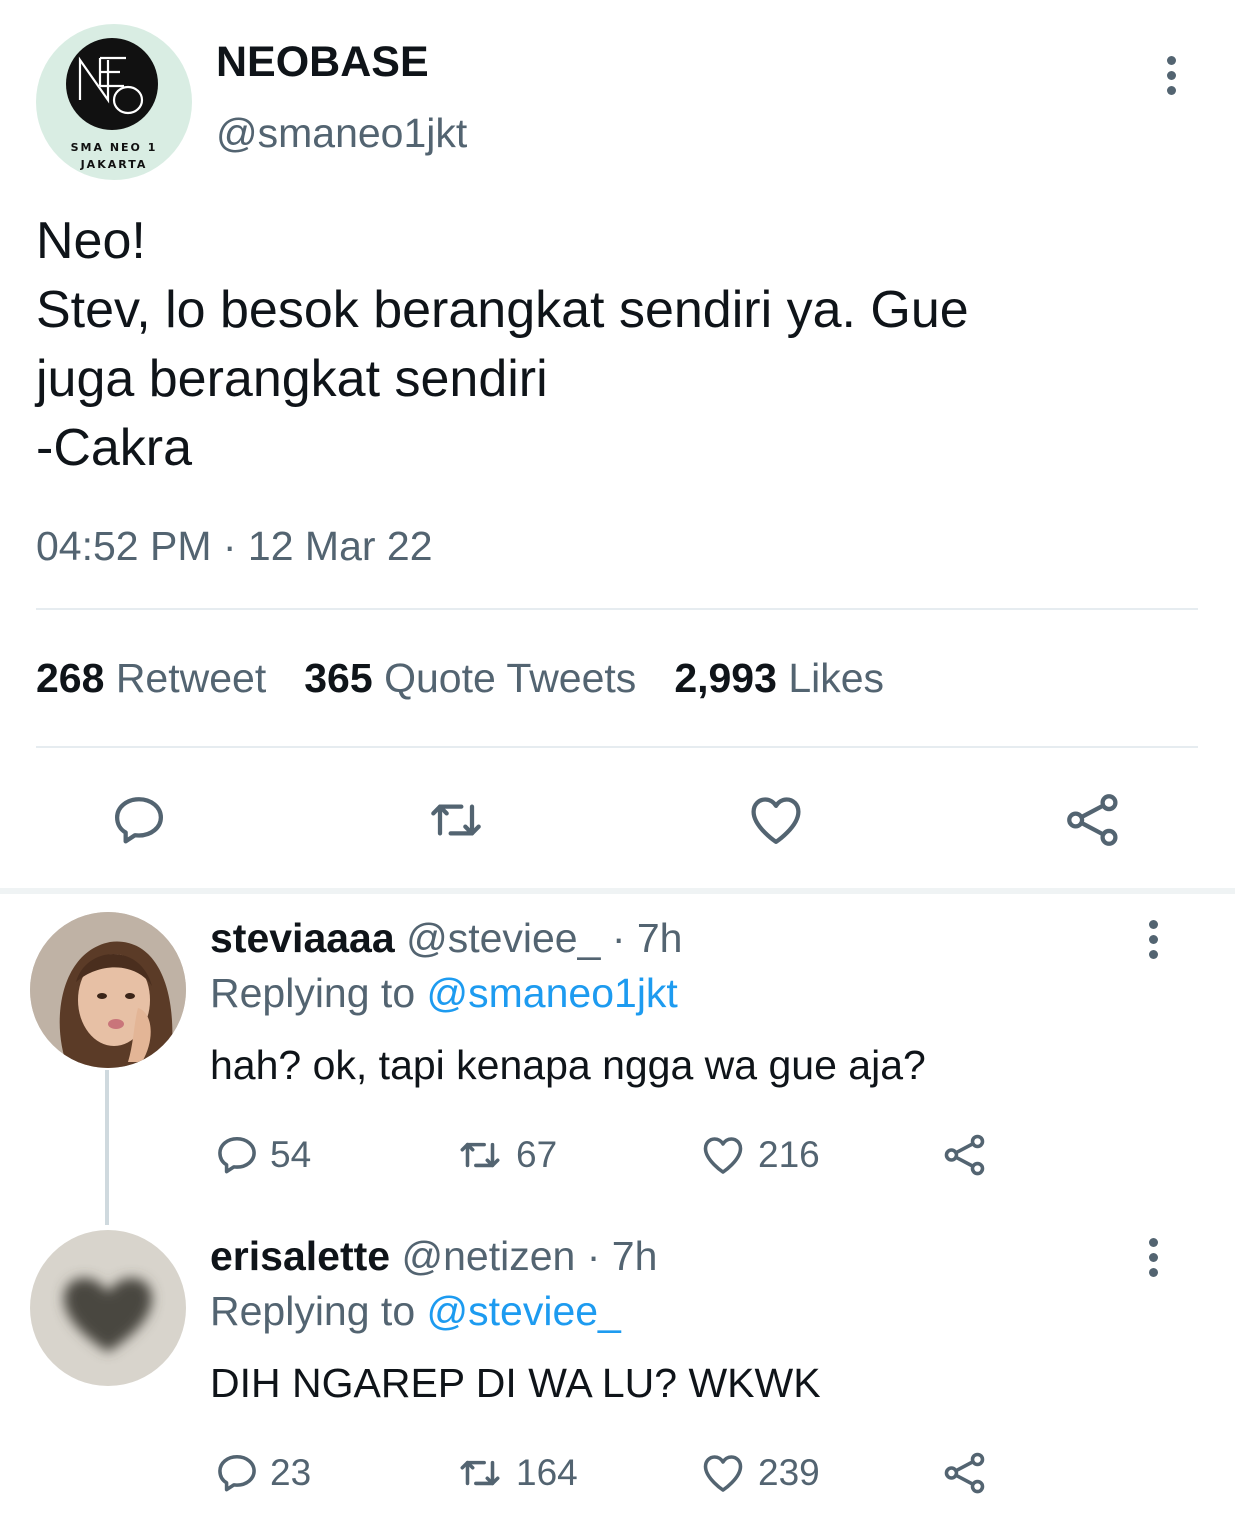  Describe the element at coordinates (291, 1472) in the screenshot. I see `reply-count: 23` at that location.